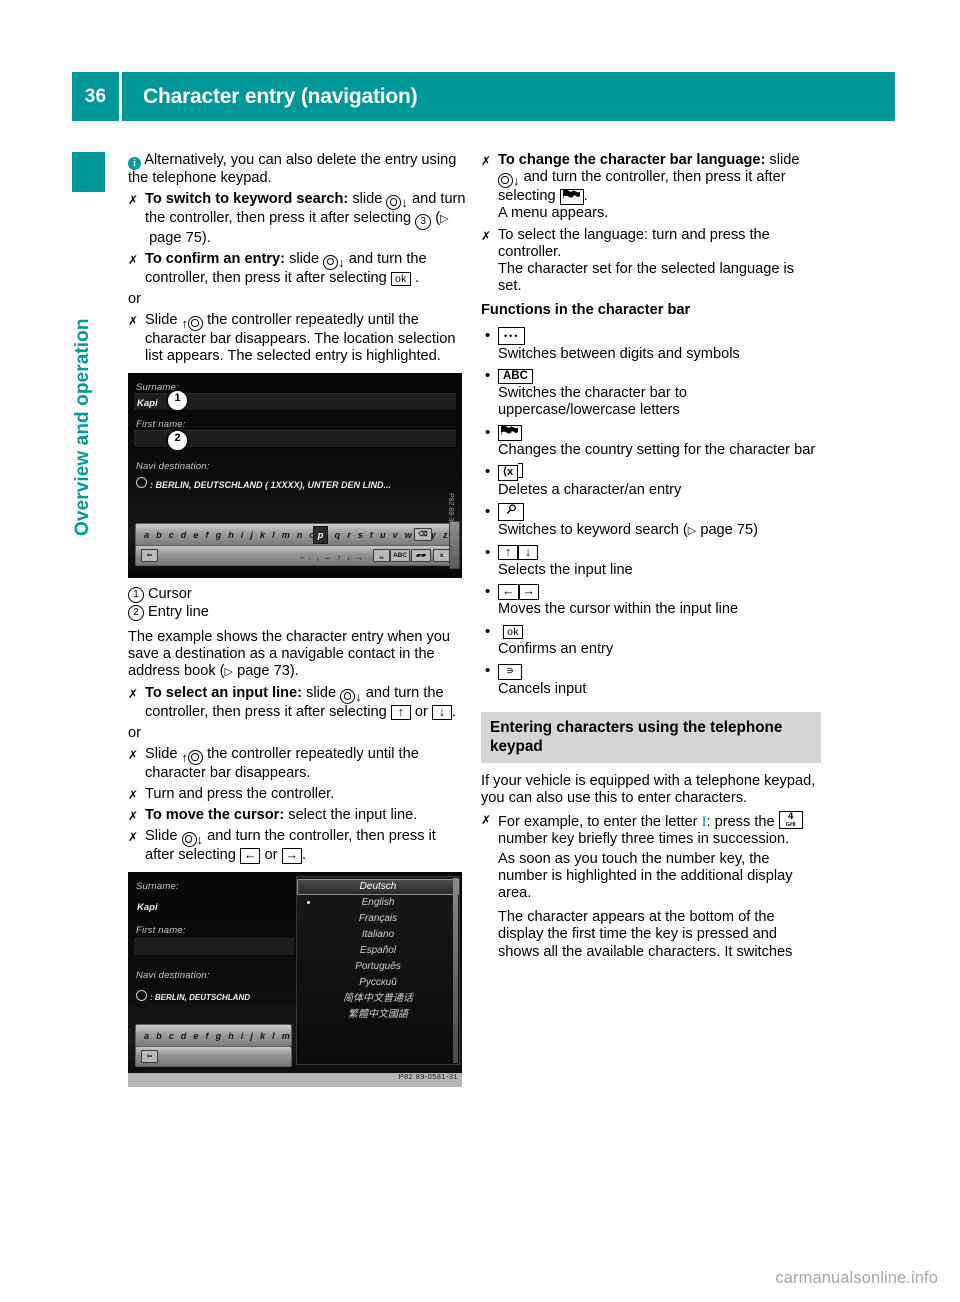 Image resolution: width=960 pixels, height=1302 pixels. I want to click on charbar-symbol-row: - . , ← ↑ ↓ →, so click(333, 558).